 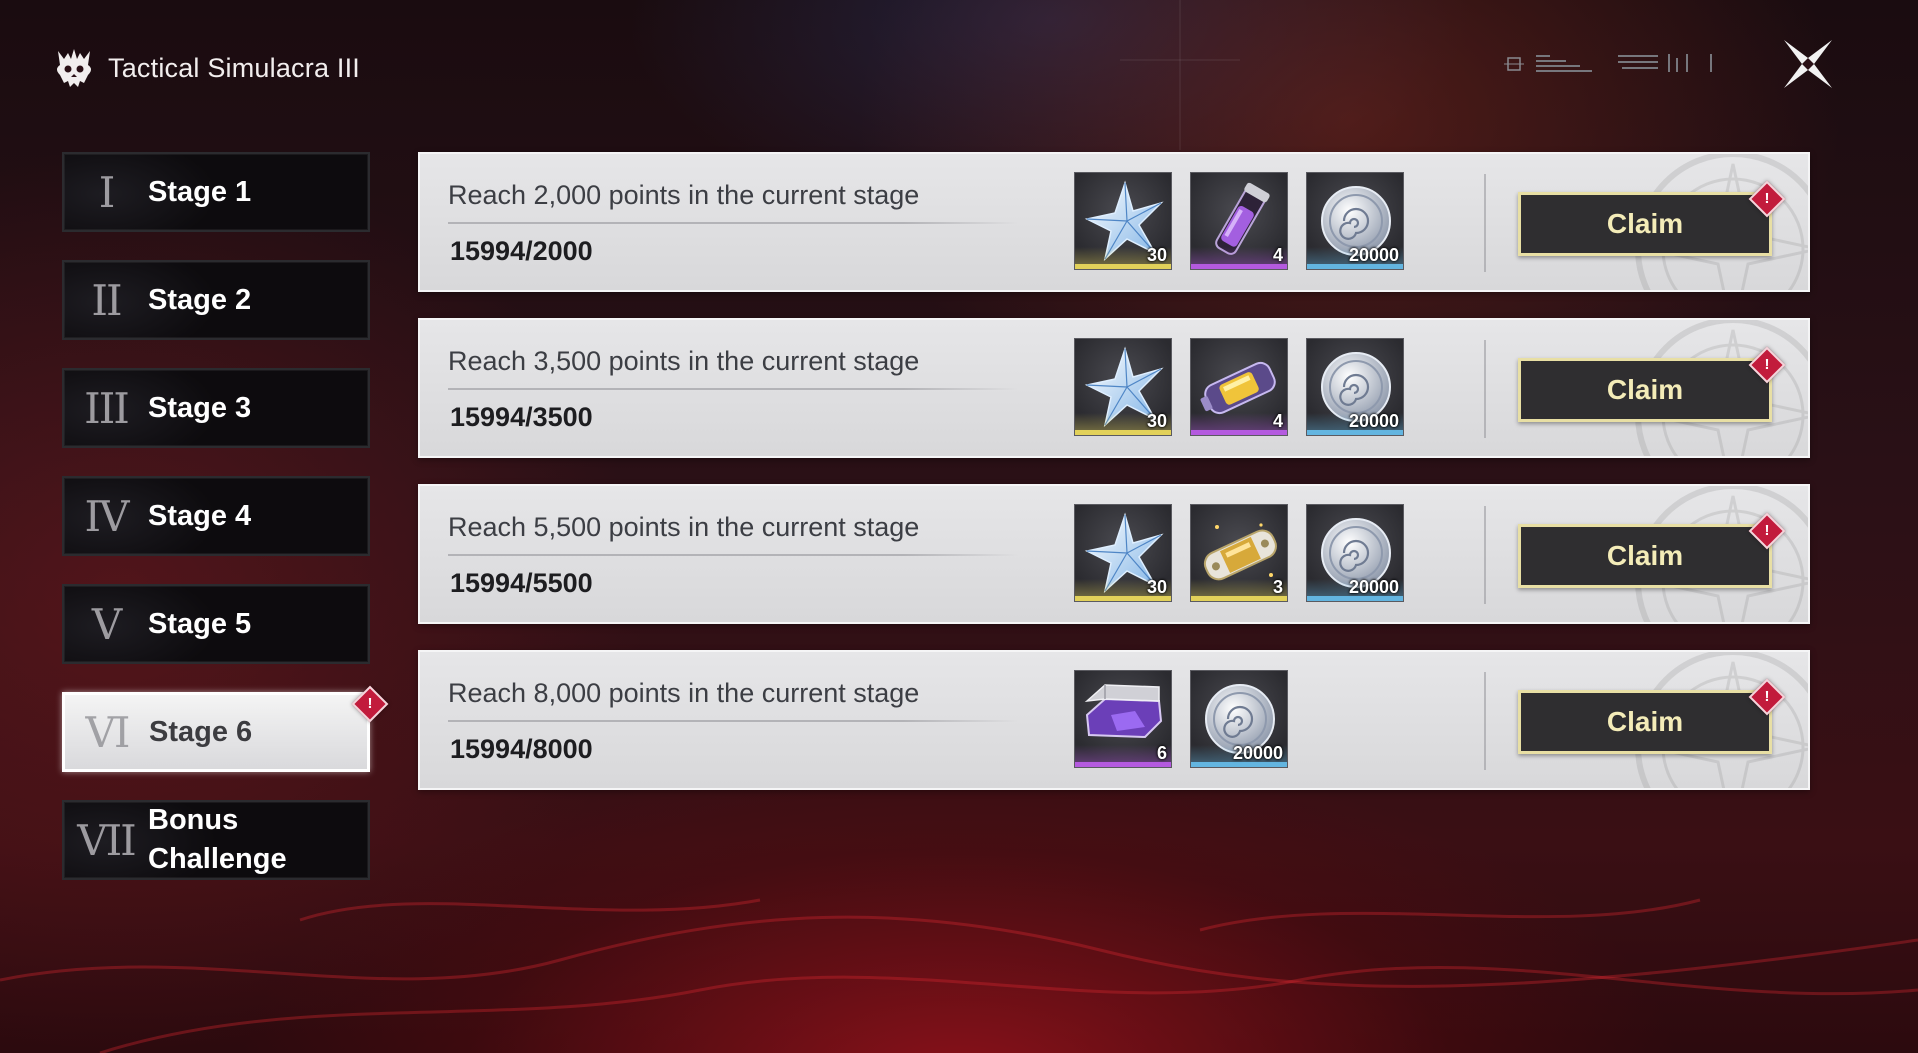 What do you see at coordinates (684, 693) in the screenshot?
I see `mission-description: Reach 8,000 points in the current stage` at bounding box center [684, 693].